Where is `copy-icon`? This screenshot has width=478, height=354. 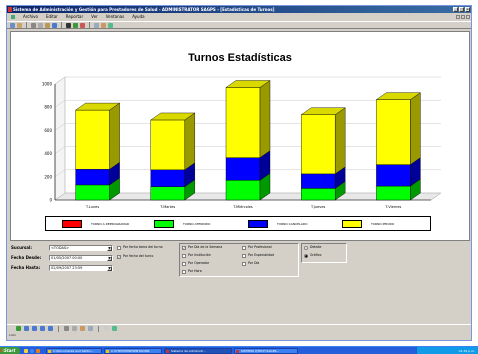 copy-icon is located at coordinates (40, 25).